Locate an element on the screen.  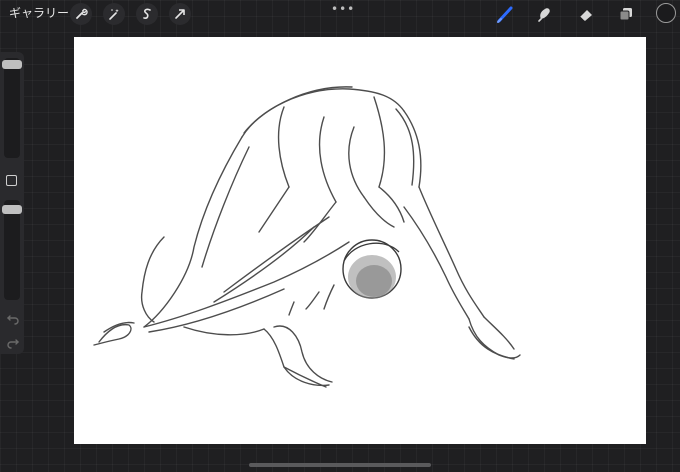
layers-icon is located at coordinates (625, 14).